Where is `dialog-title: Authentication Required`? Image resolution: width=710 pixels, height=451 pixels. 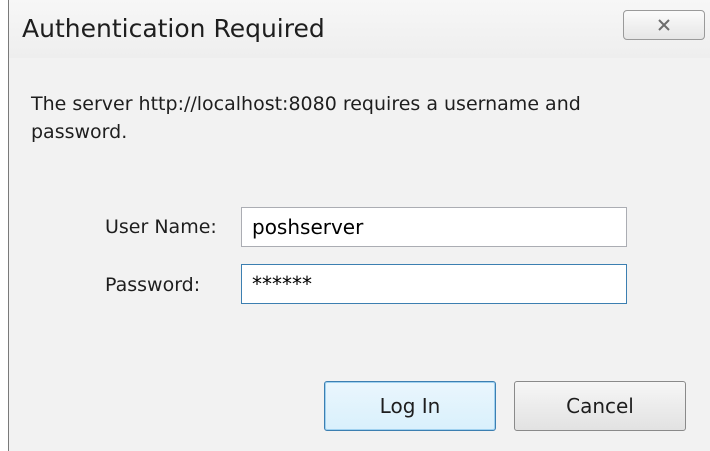 dialog-title: Authentication Required is located at coordinates (173, 28).